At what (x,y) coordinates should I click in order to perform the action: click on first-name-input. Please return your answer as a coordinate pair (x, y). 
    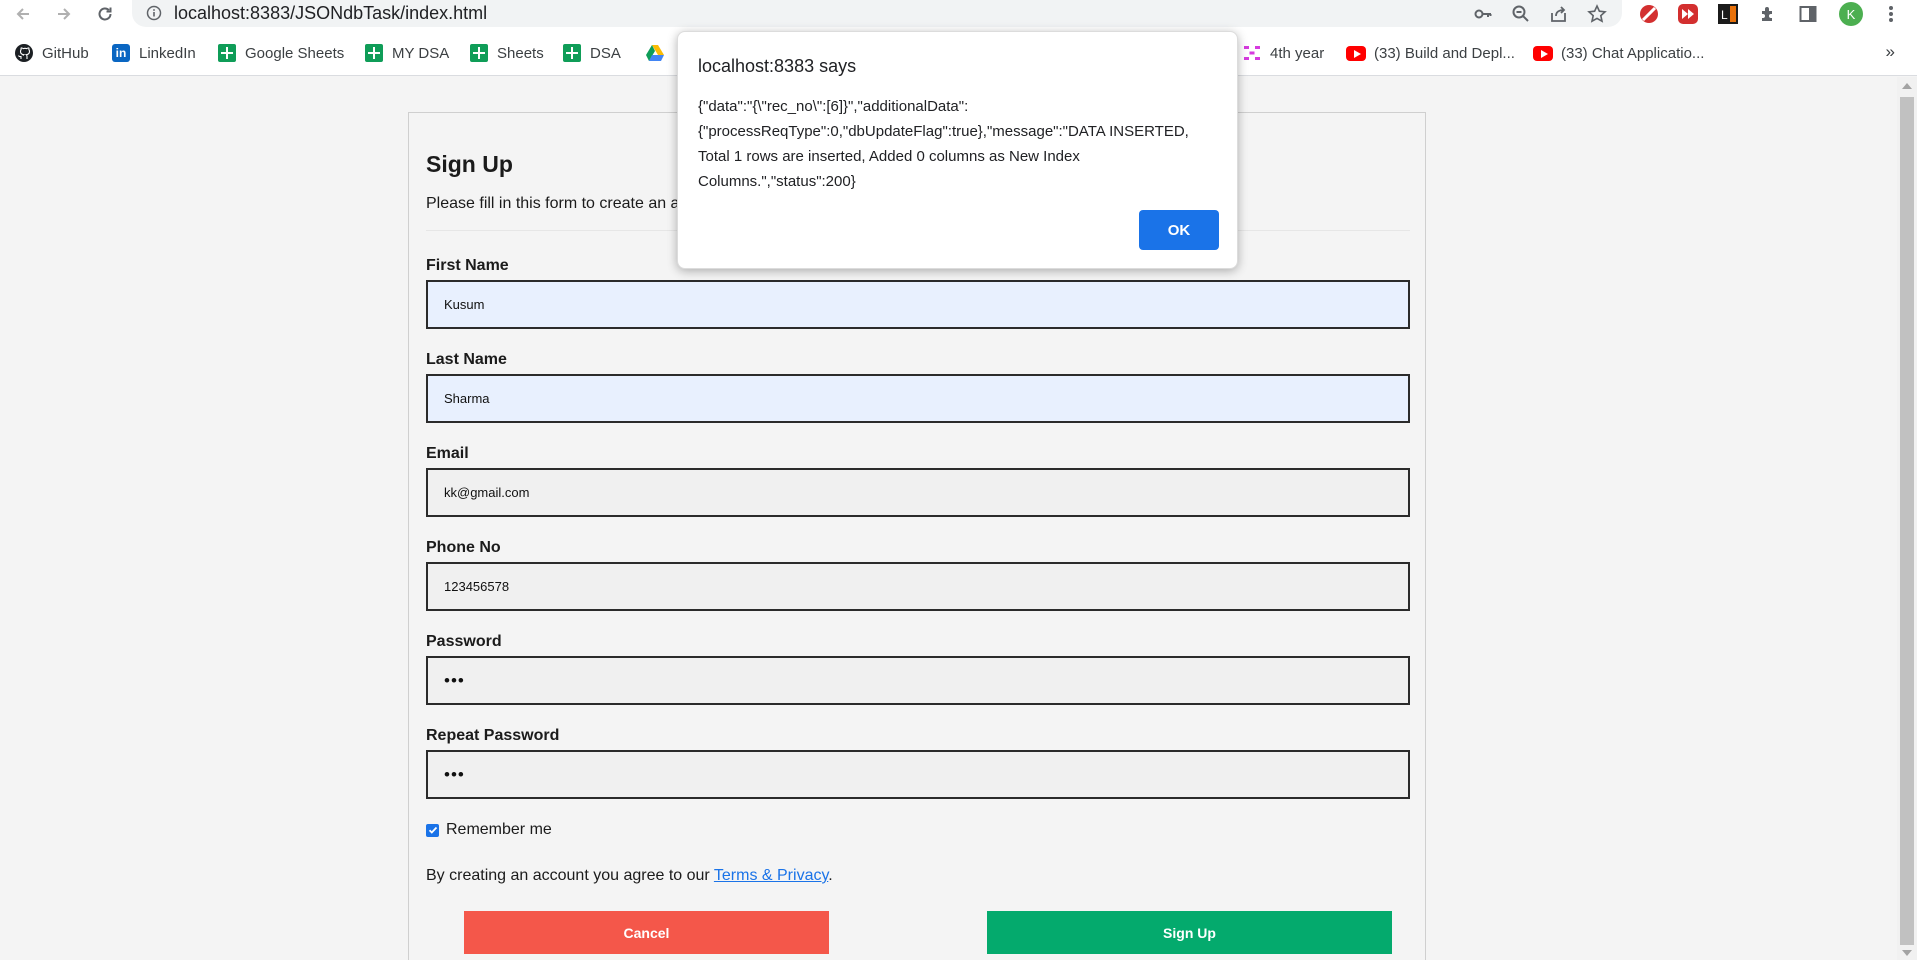
    Looking at the image, I should click on (918, 304).